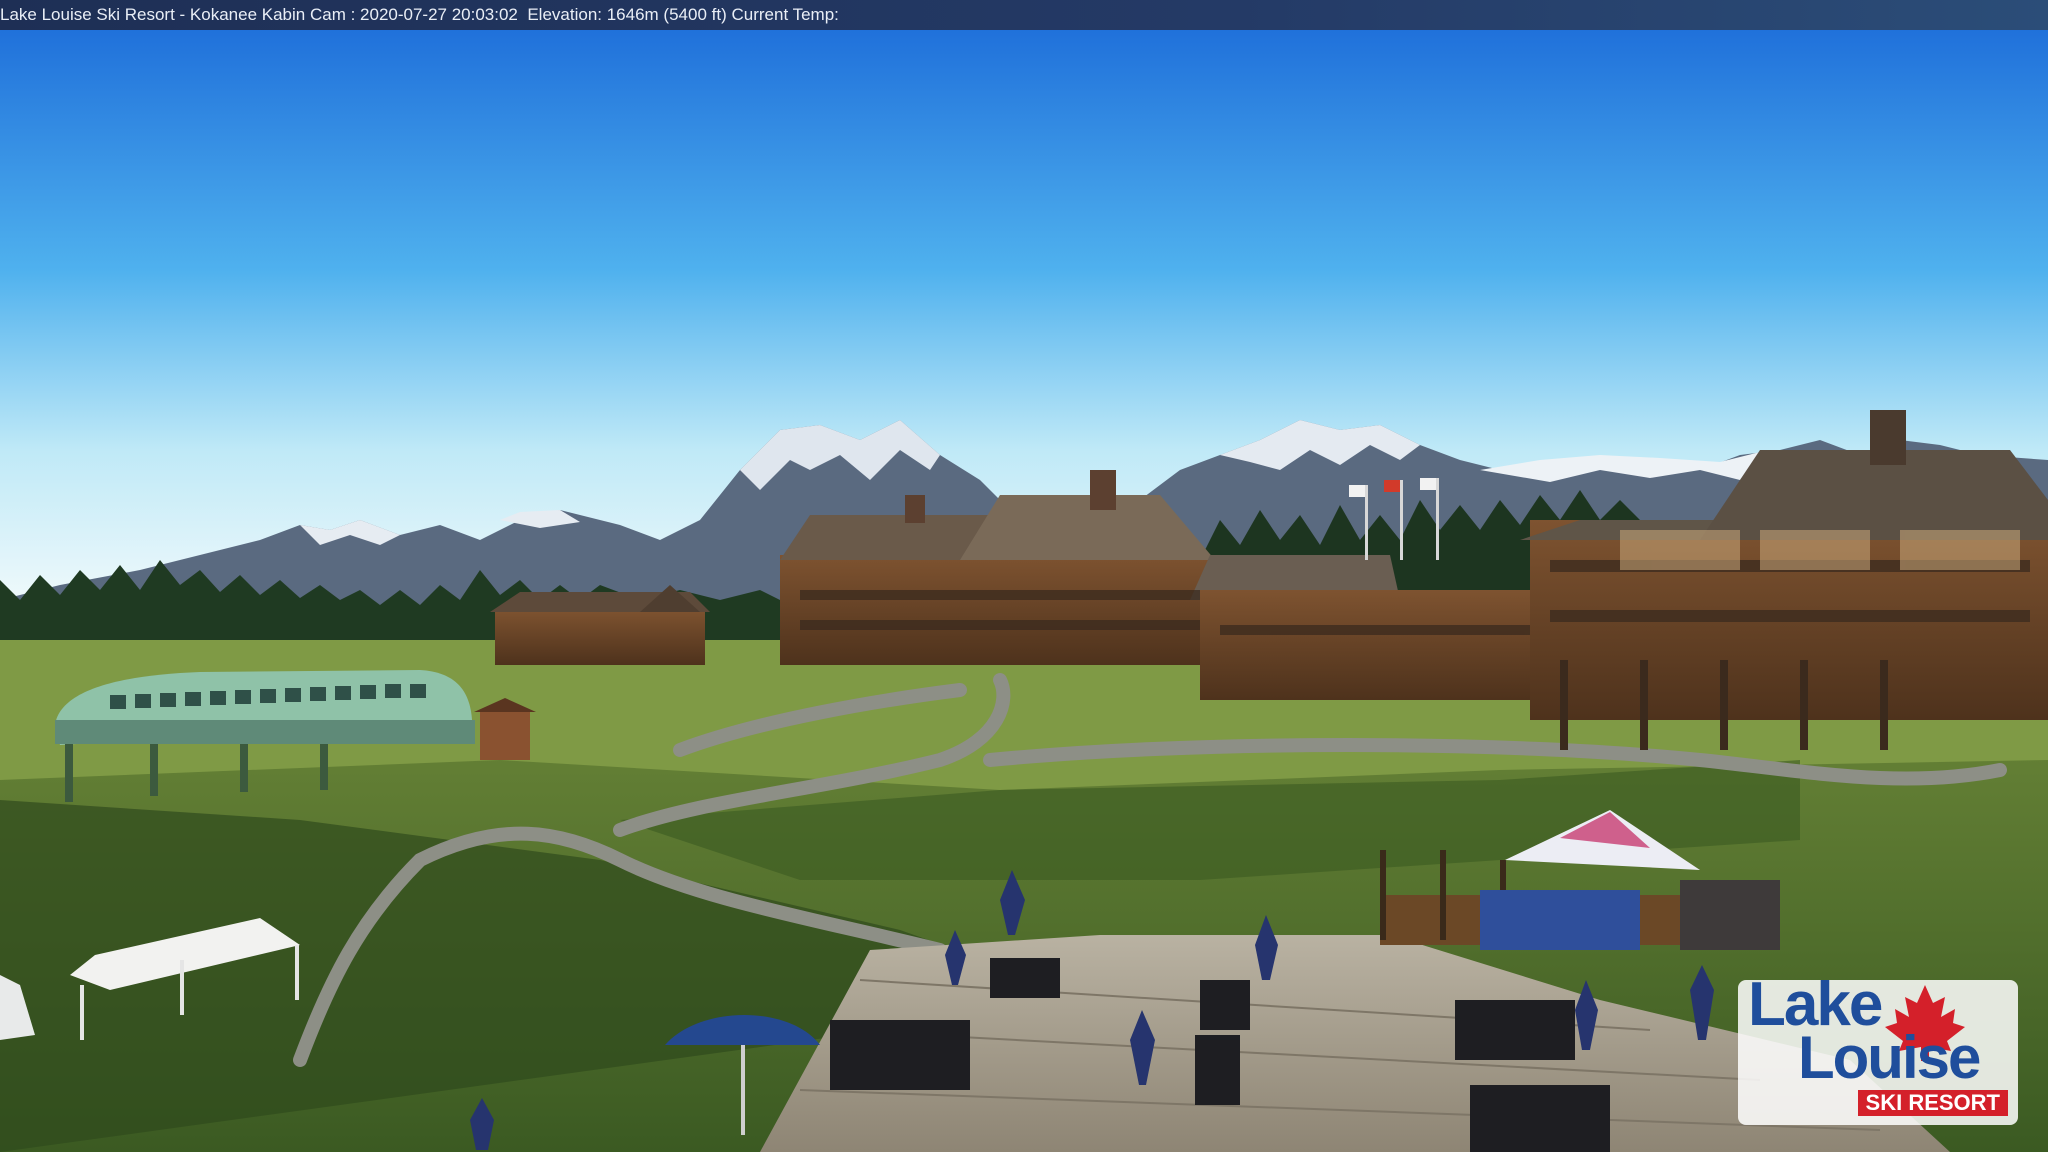  Describe the element at coordinates (1932, 1103) in the screenshot. I see `logo-line-ski-resort: SKI RESORT` at that location.